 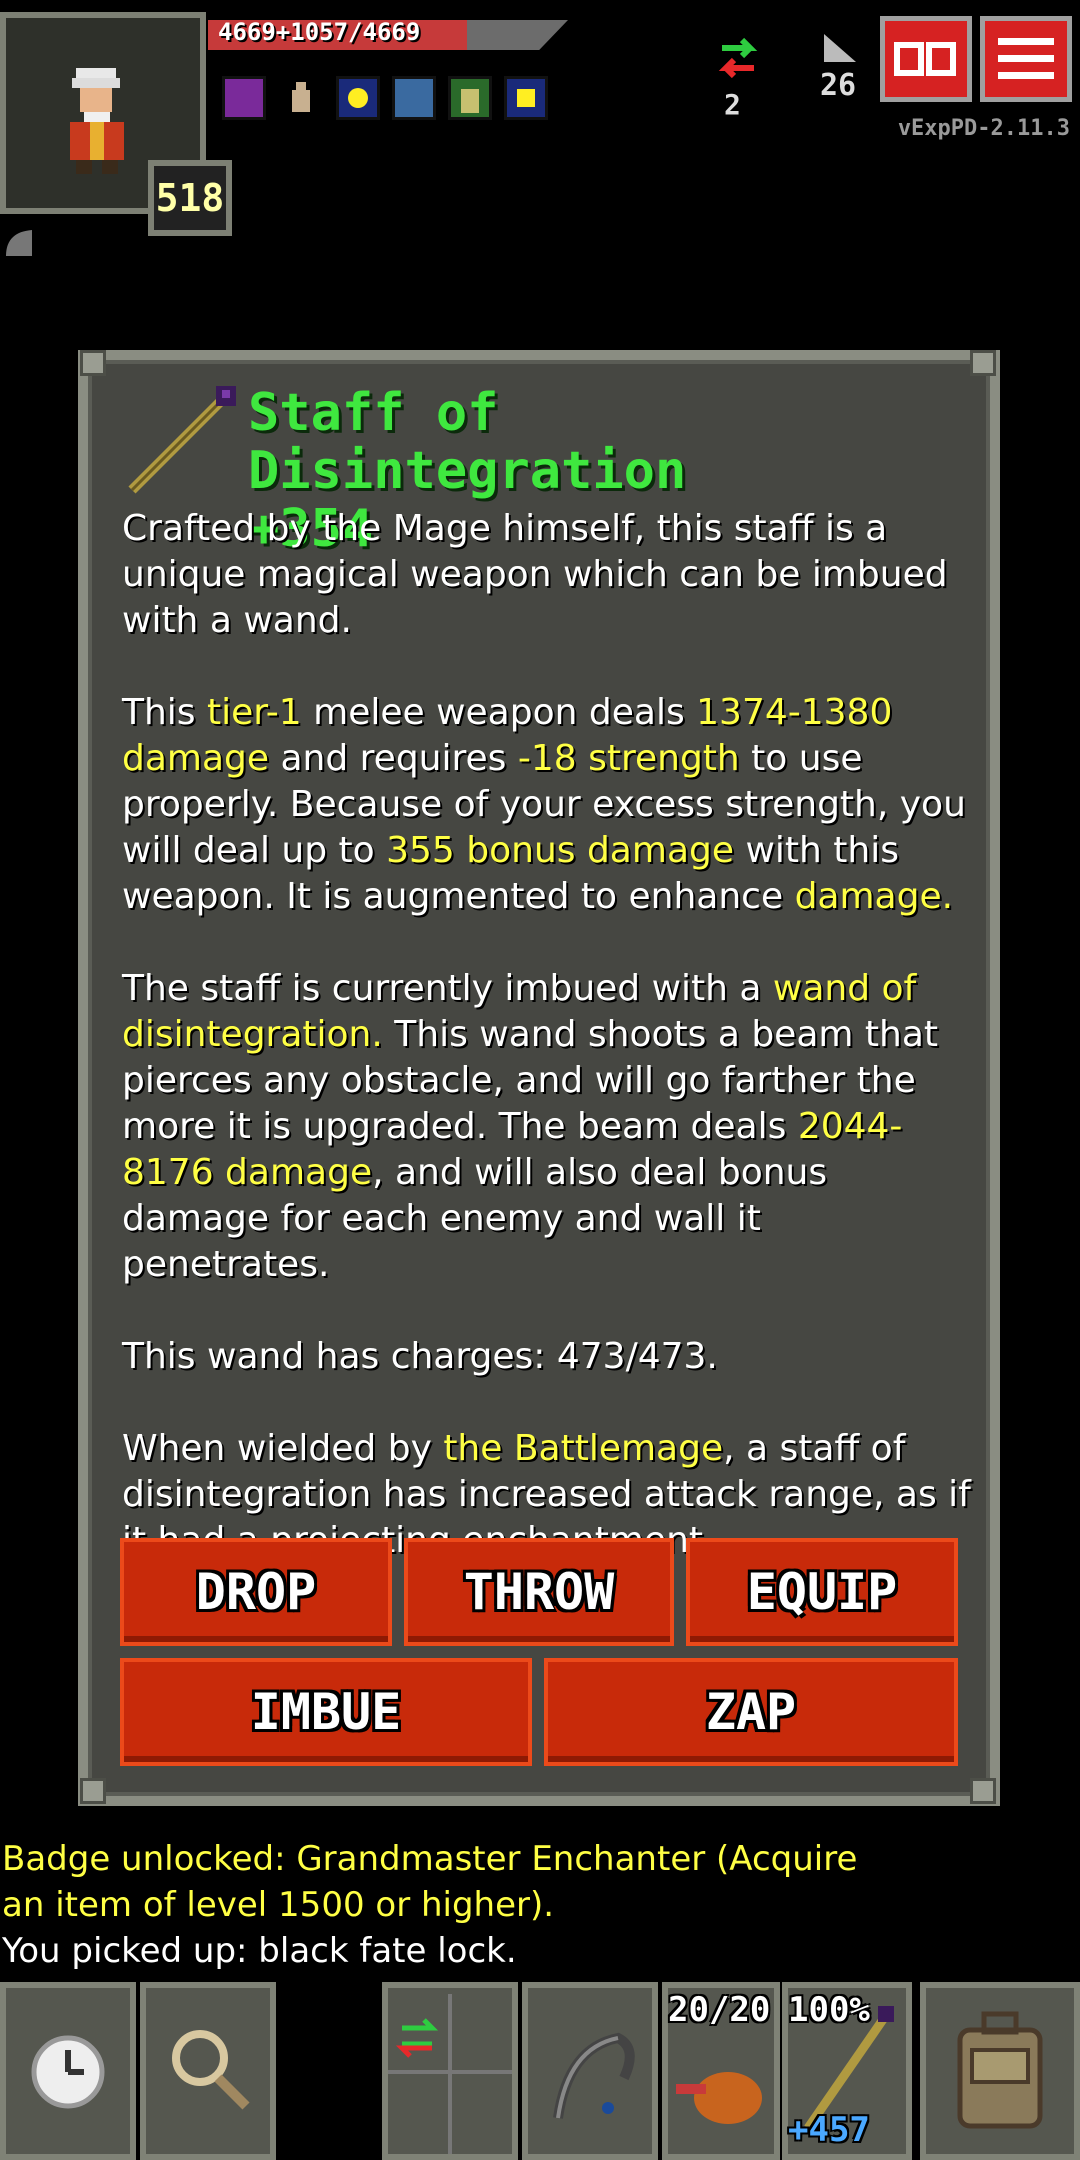 What do you see at coordinates (829, 2130) in the screenshot?
I see `staff-level: +457` at bounding box center [829, 2130].